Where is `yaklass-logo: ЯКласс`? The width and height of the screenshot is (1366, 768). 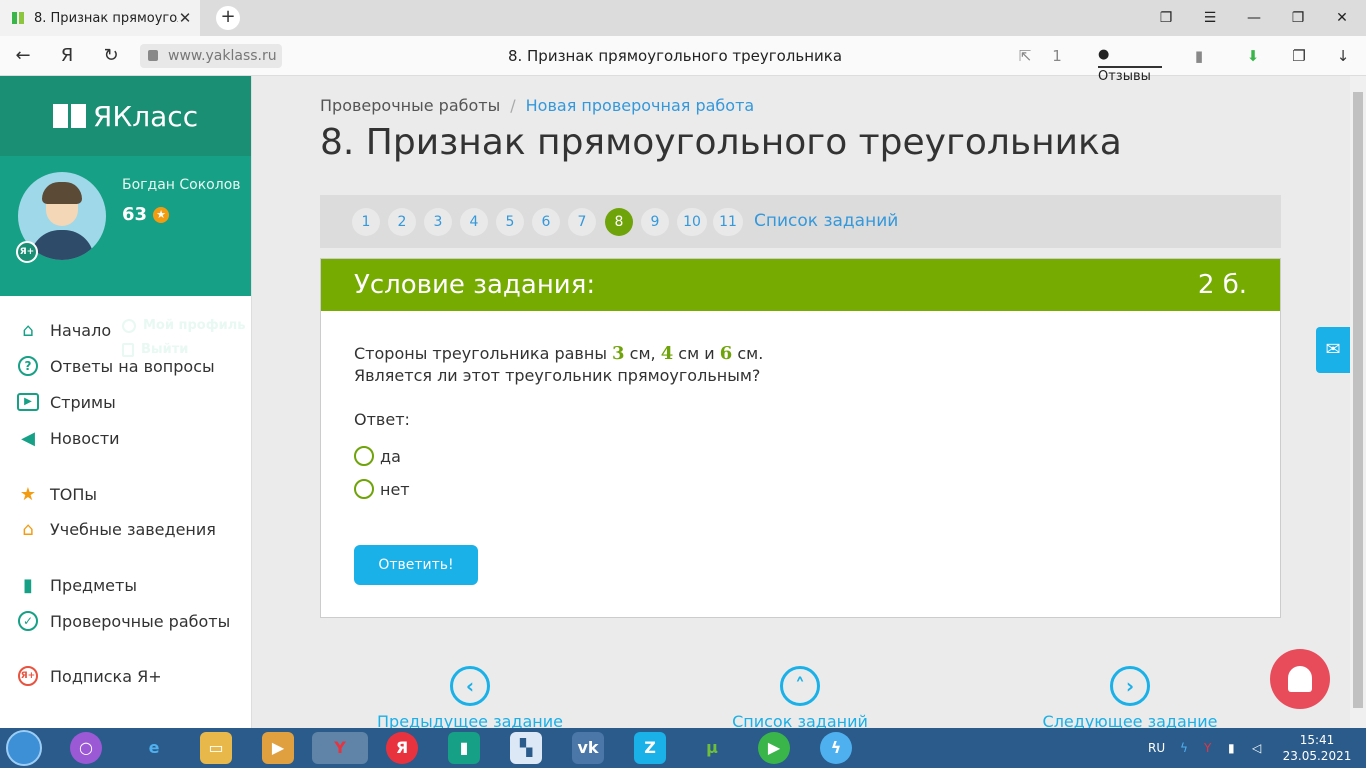
yaklass-logo: ЯКласс is located at coordinates (125, 116).